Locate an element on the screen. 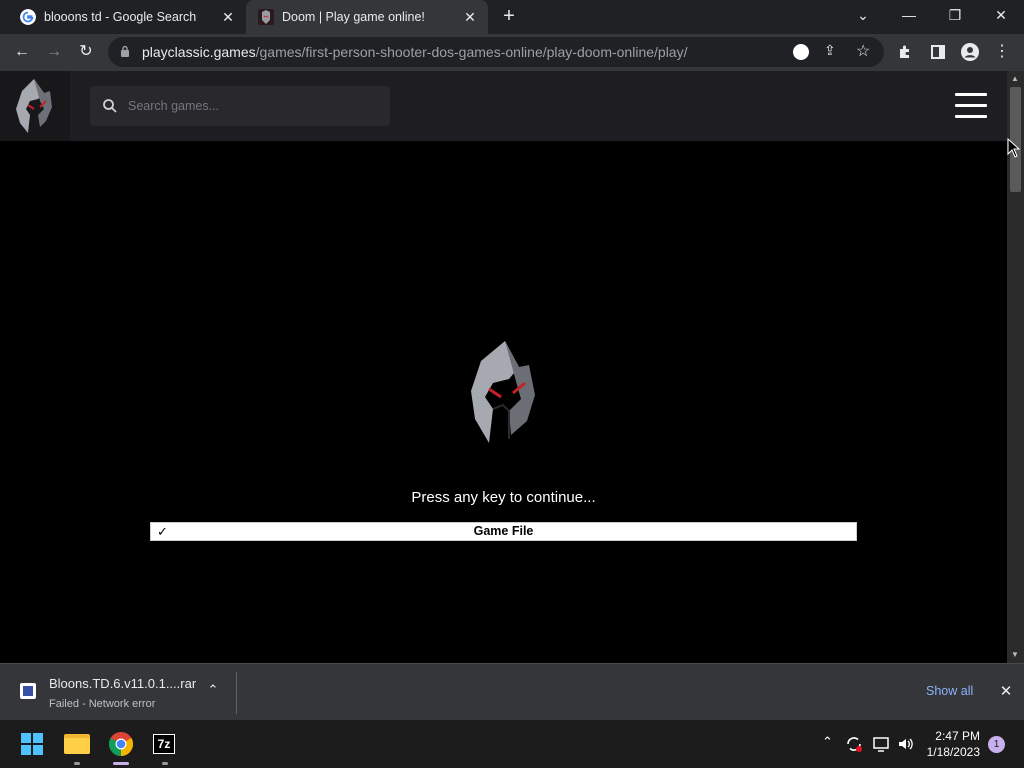  chrome-active-indicator is located at coordinates (121, 763).